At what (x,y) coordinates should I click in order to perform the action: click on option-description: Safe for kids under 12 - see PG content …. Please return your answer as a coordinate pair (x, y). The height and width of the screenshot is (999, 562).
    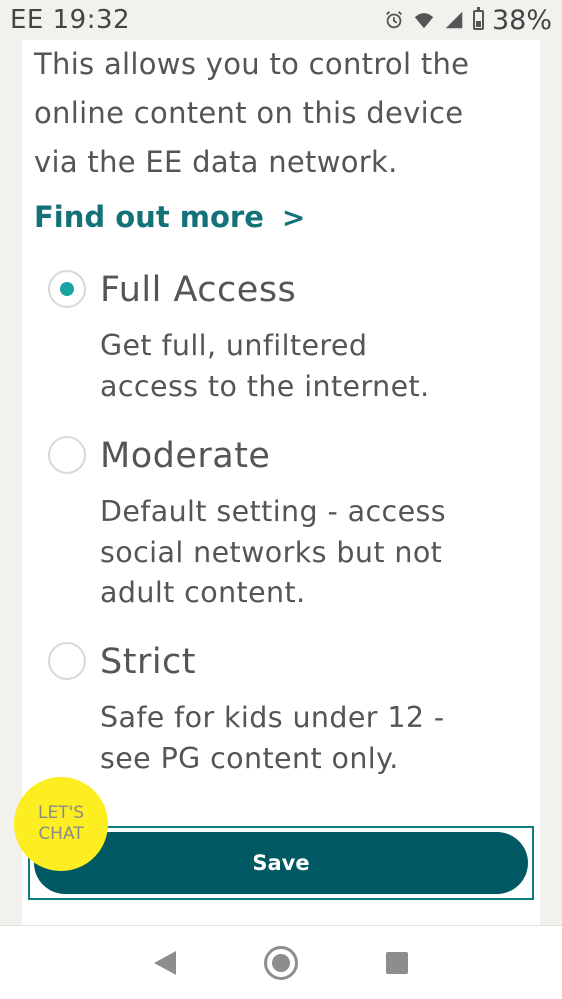
    Looking at the image, I should click on (310, 738).